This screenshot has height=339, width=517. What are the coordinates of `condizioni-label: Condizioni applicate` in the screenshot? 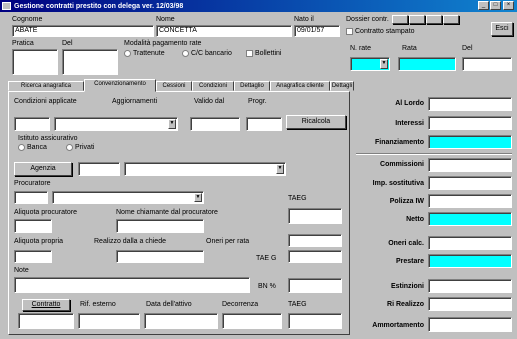 It's located at (45, 101).